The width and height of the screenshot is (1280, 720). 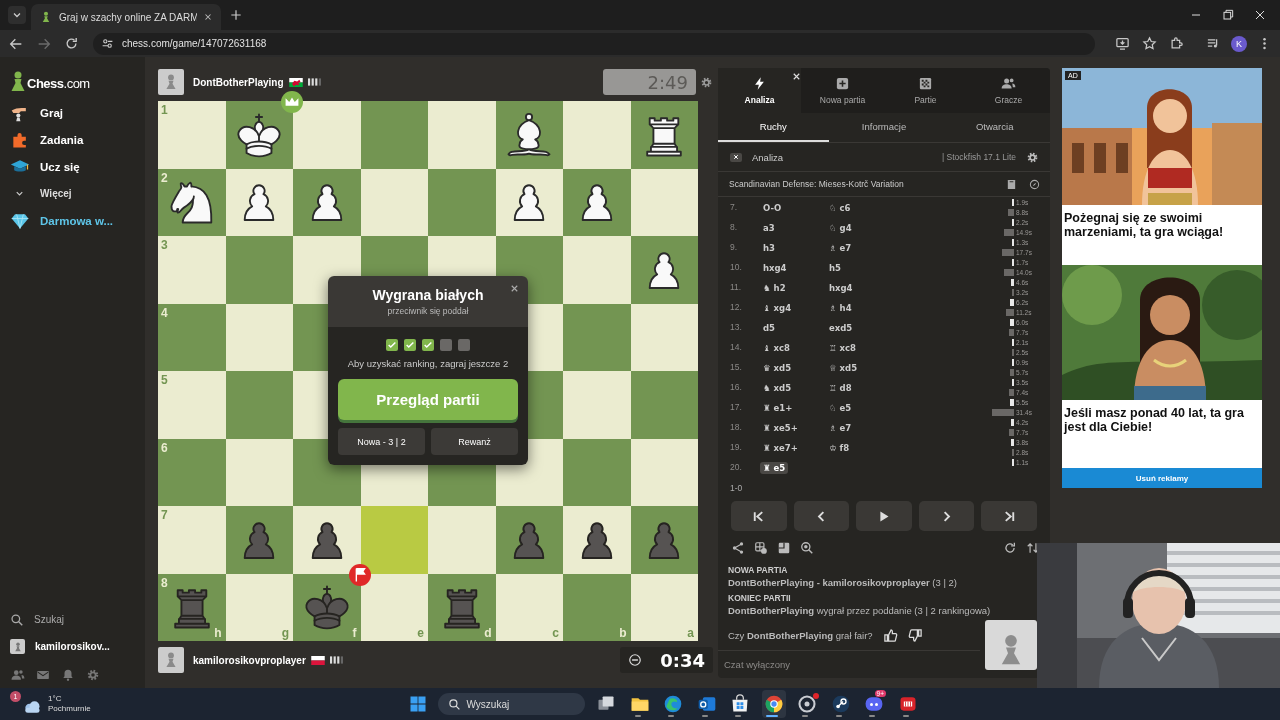 I want to click on restore-icon, so click(x=1228, y=15).